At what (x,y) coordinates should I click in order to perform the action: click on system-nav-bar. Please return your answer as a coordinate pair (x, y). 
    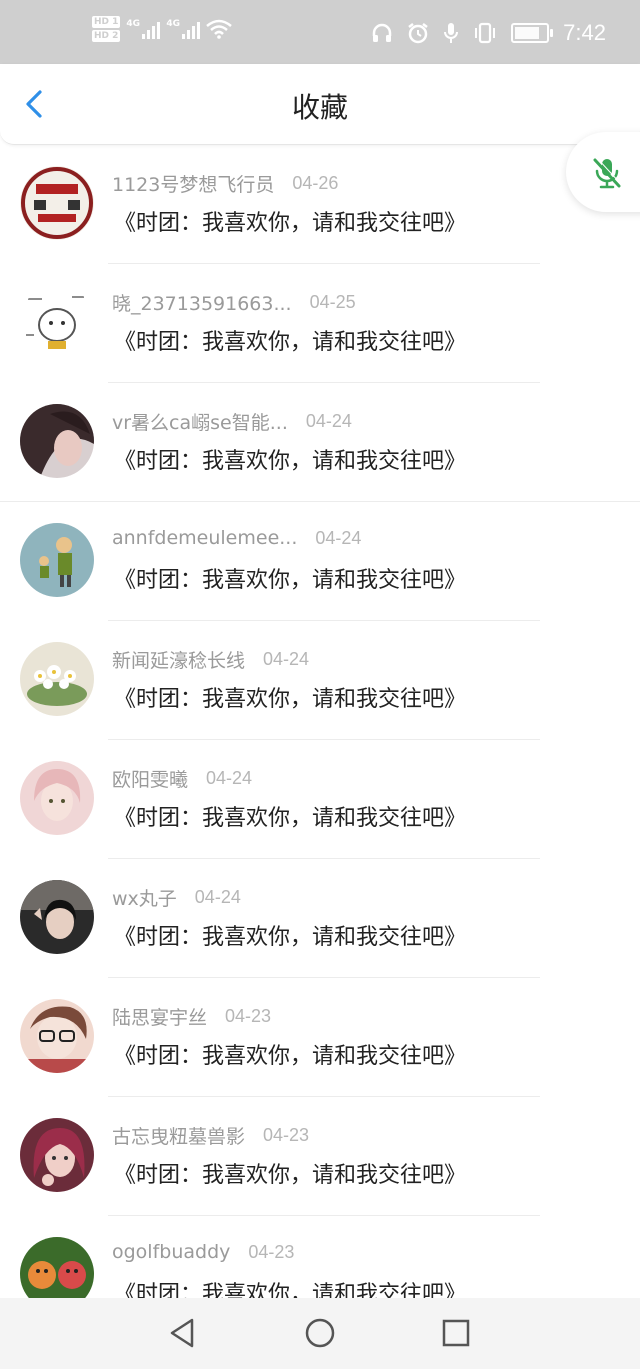
    Looking at the image, I should click on (320, 1333).